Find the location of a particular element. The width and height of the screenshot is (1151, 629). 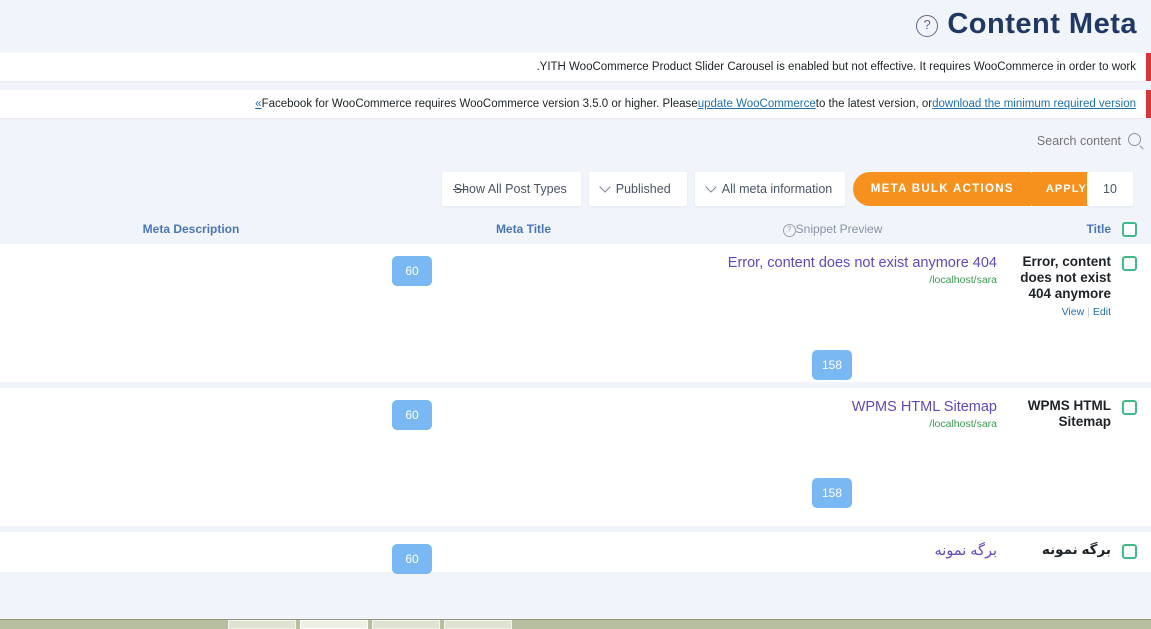

column-header-snippet-preview: ? Snippet Preview is located at coordinates (830, 229).